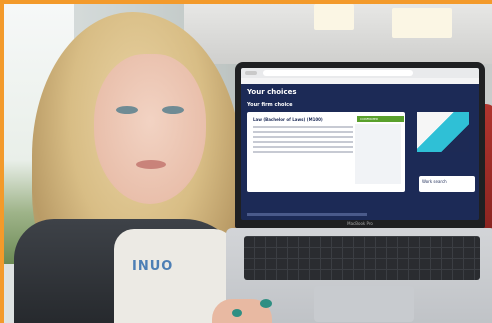  I want to click on left-eye, so click(127, 110).